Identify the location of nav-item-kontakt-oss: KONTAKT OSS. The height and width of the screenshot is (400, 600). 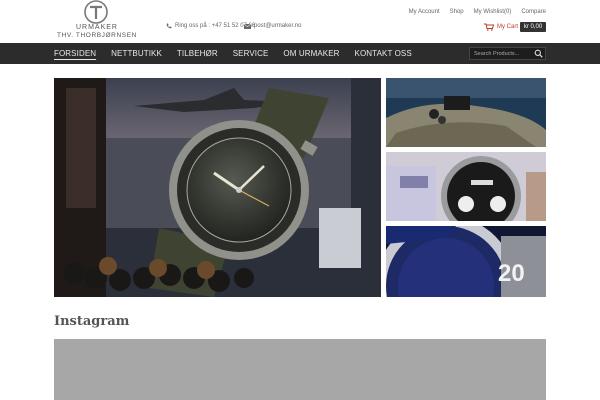
(391, 53).